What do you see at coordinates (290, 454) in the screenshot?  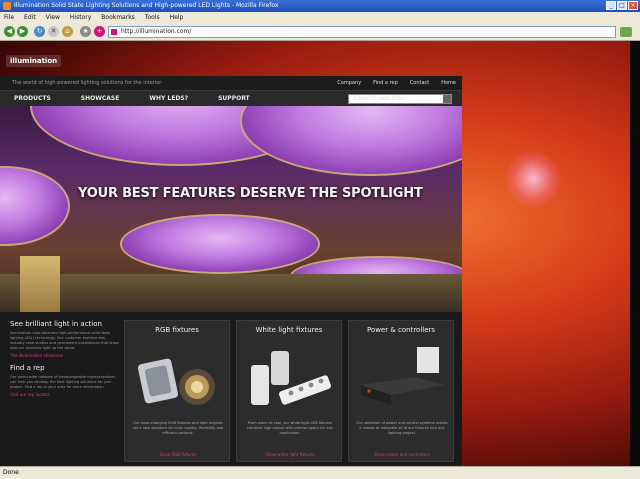 I see `card-link: Show white light fixtures` at bounding box center [290, 454].